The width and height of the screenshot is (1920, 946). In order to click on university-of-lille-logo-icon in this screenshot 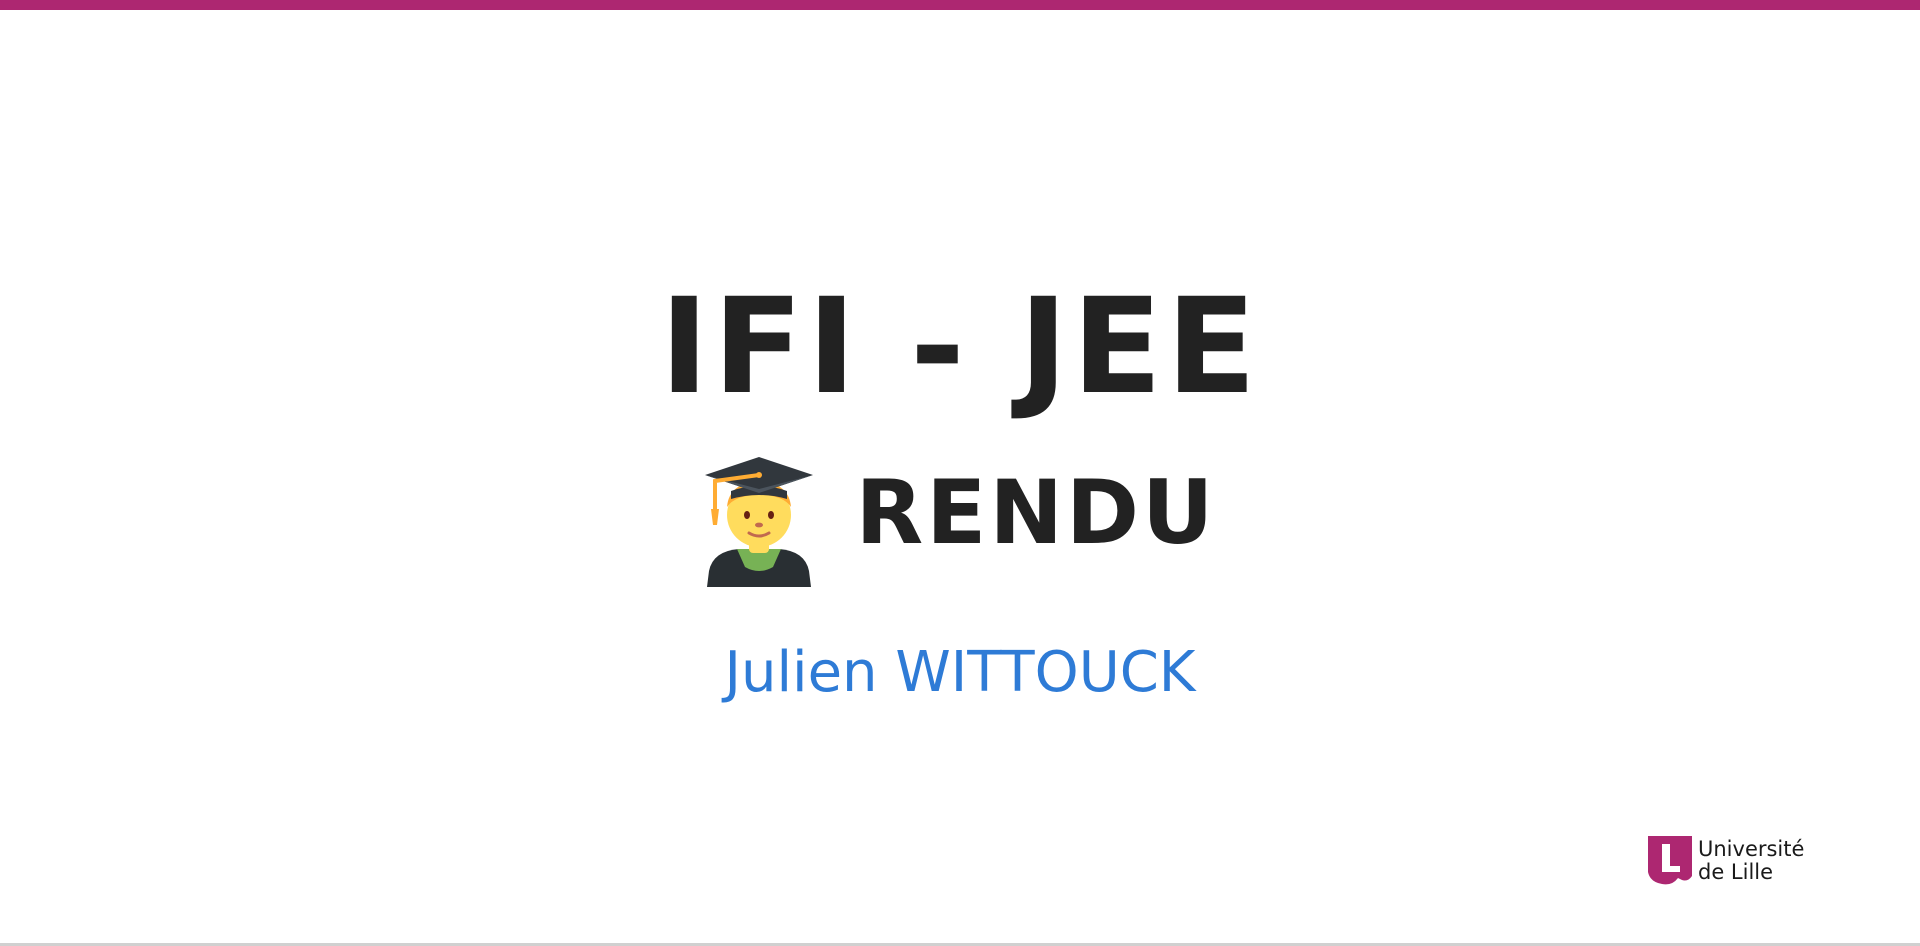, I will do `click(1670, 860)`.